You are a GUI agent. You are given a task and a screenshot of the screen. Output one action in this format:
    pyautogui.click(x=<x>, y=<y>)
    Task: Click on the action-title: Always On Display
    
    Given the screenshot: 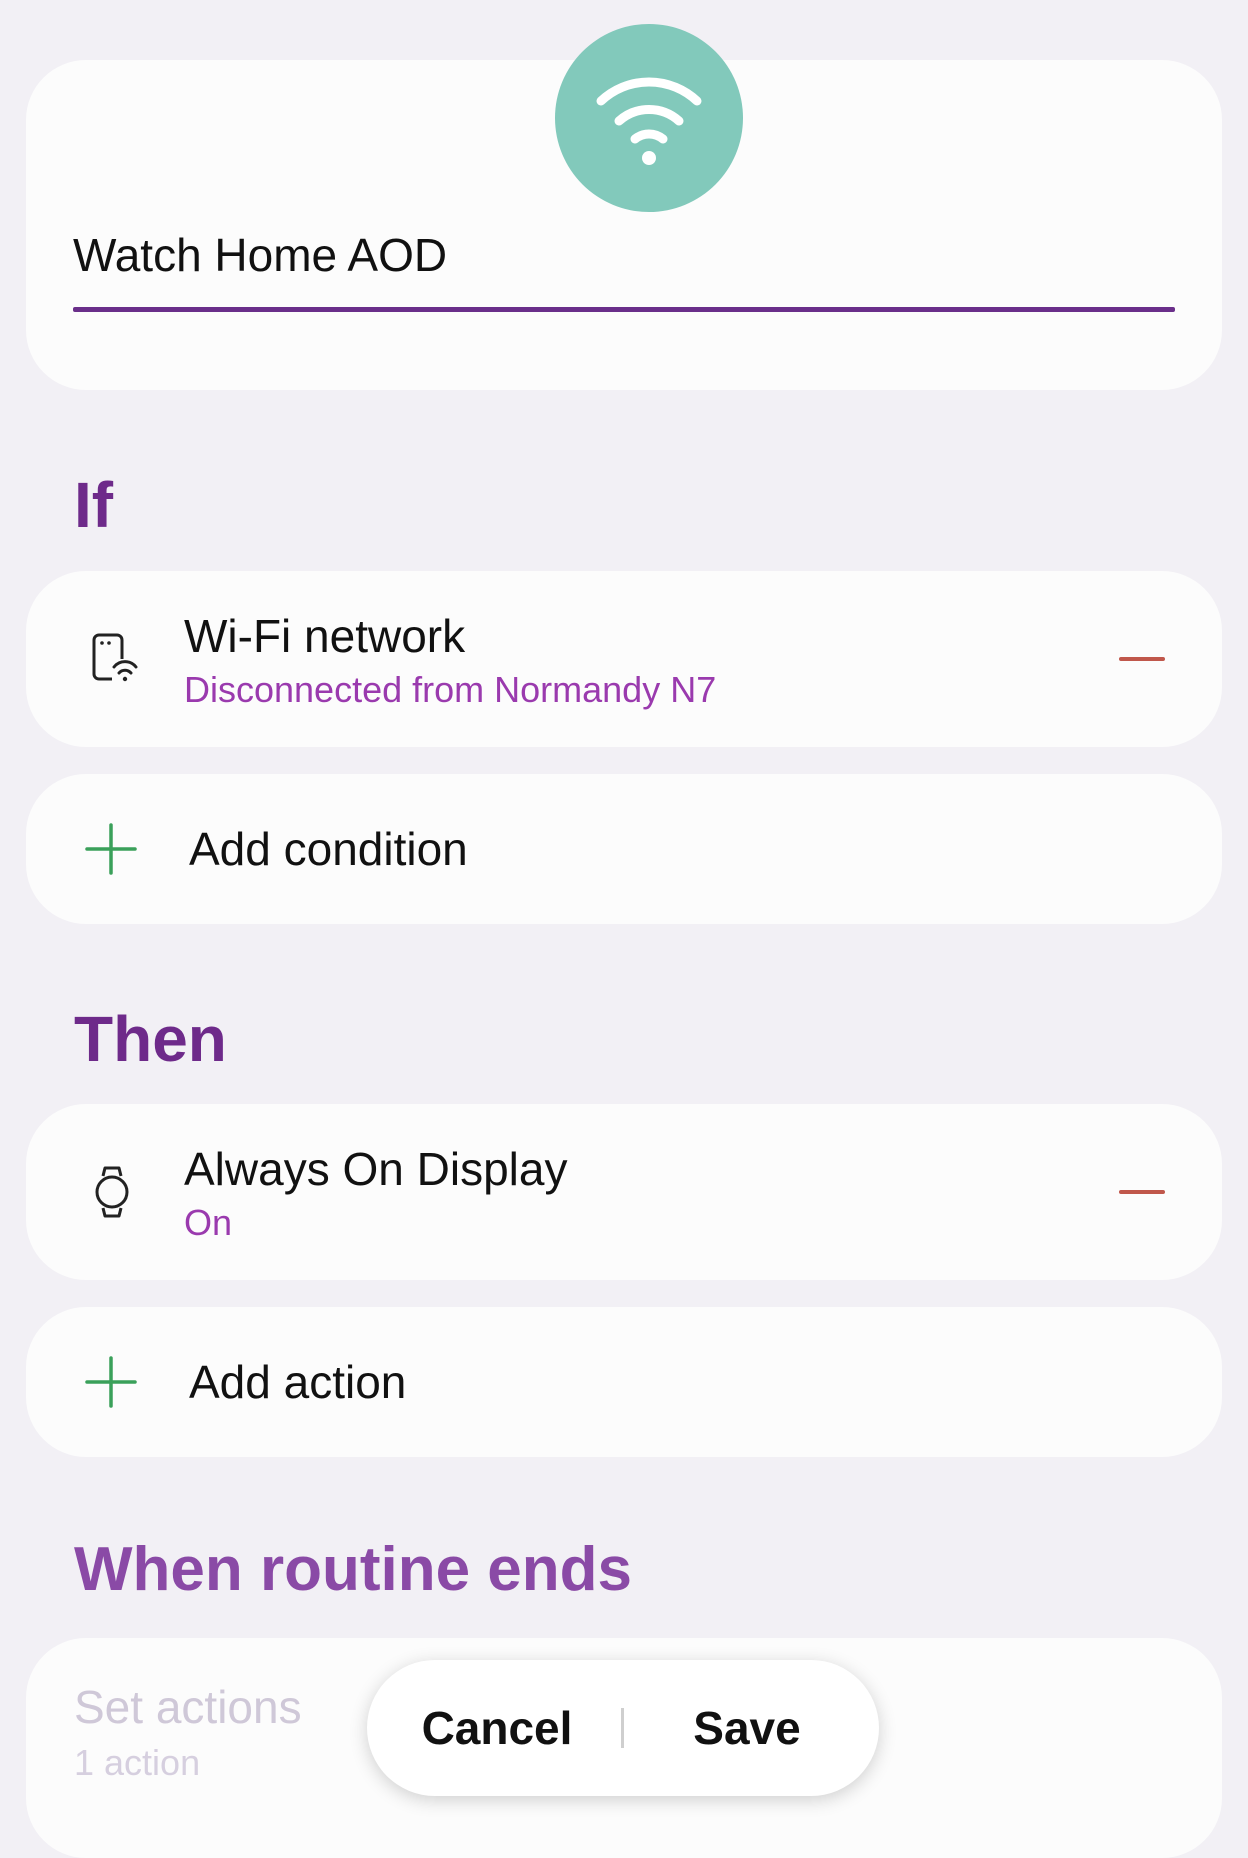 What is the action you would take?
    pyautogui.click(x=376, y=1169)
    